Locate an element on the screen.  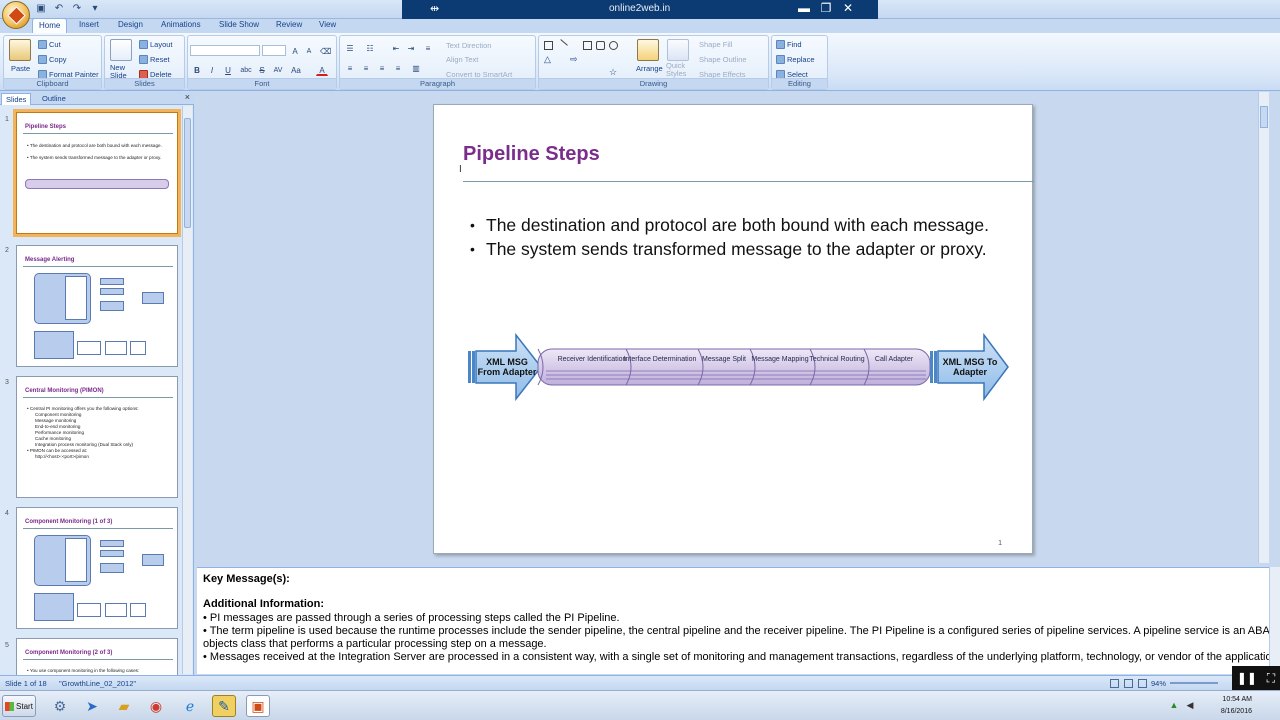
slide-thumbnail-2: Message Alerting is located at coordinates (97, 306).